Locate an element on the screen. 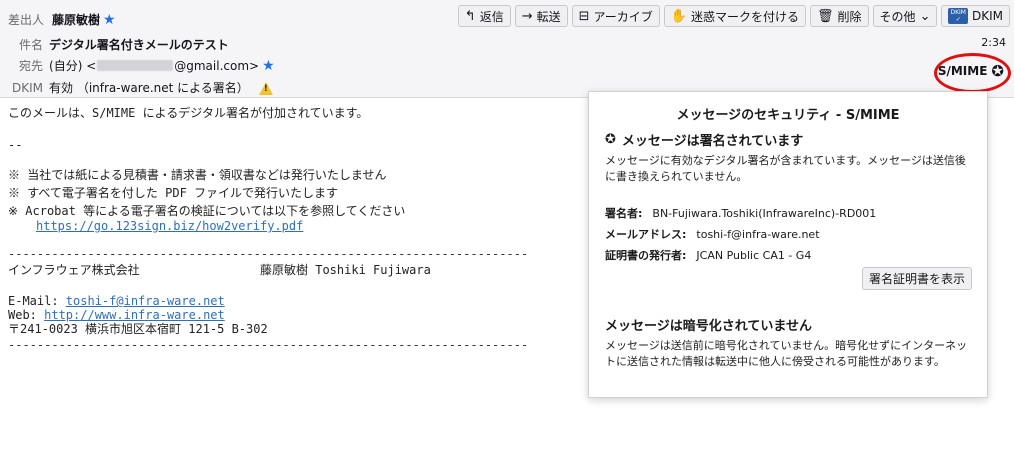  smime-indicator: S/MIME ✪ is located at coordinates (971, 71).